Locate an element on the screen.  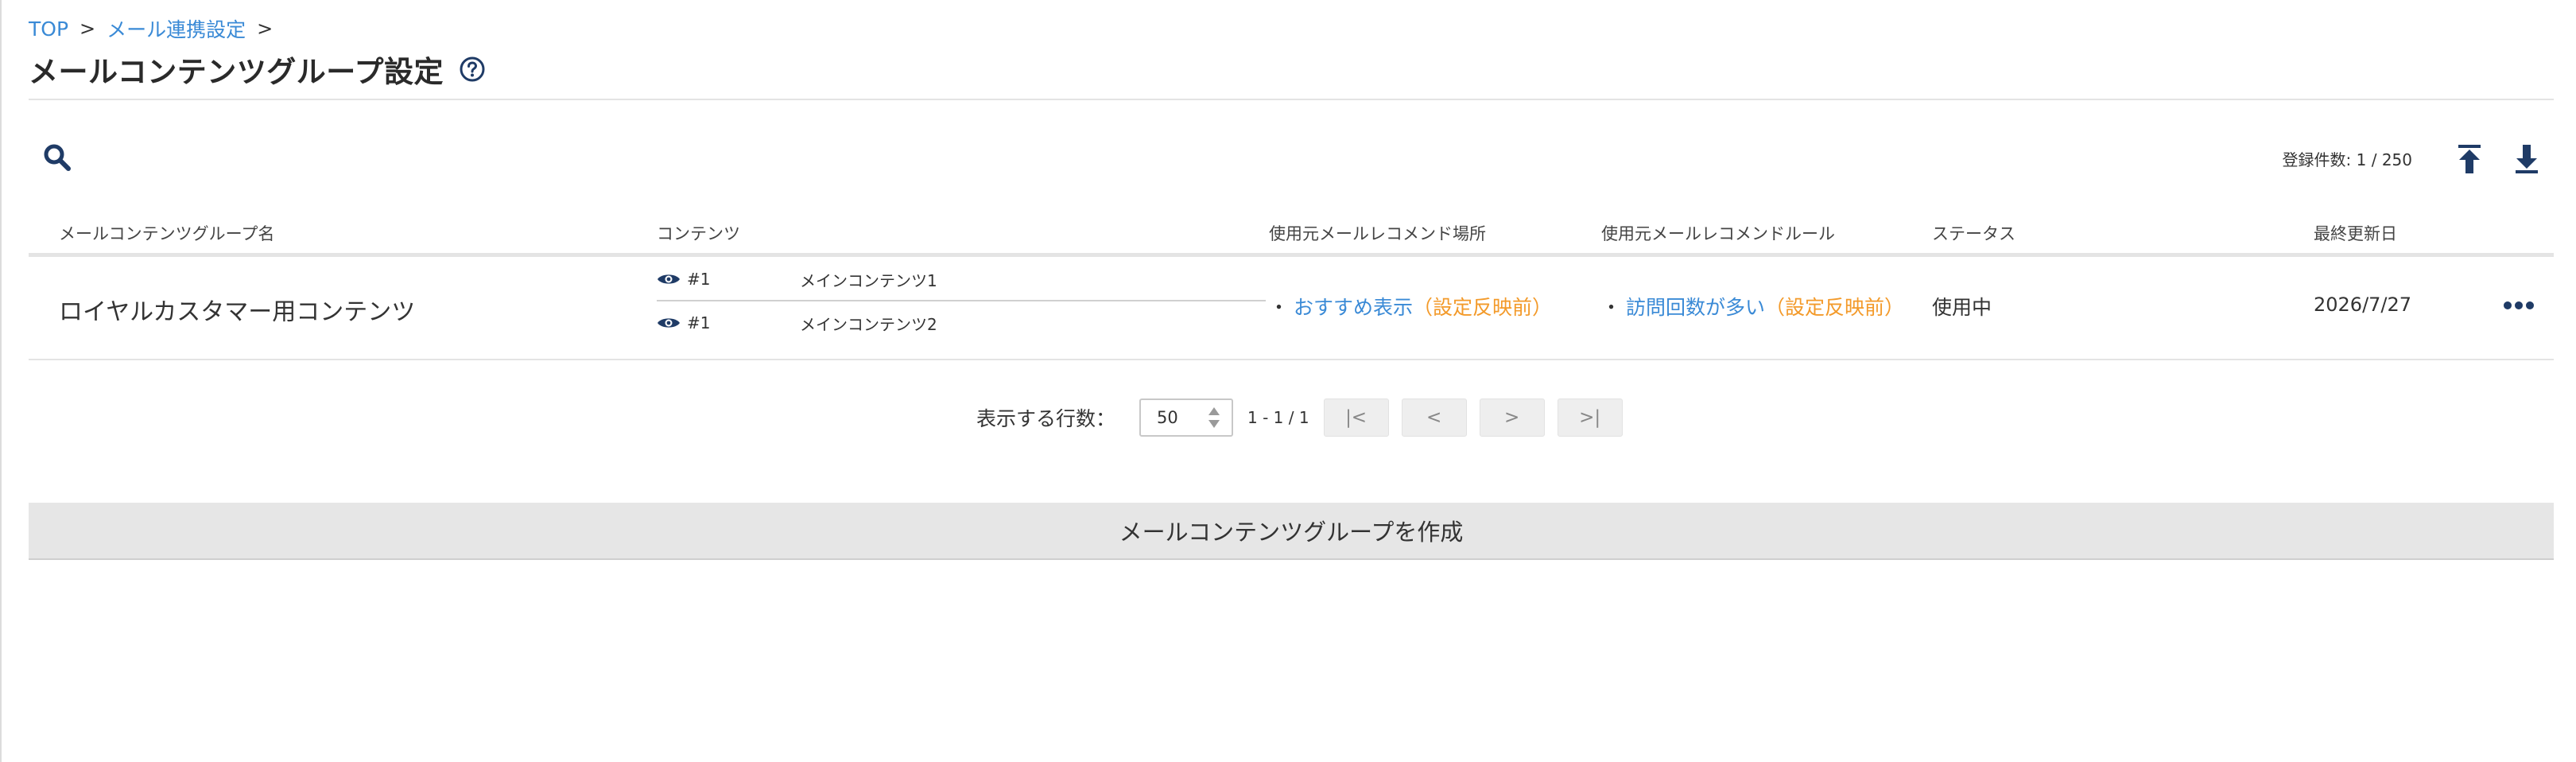
column-header-status: ステータス is located at coordinates (1974, 233).